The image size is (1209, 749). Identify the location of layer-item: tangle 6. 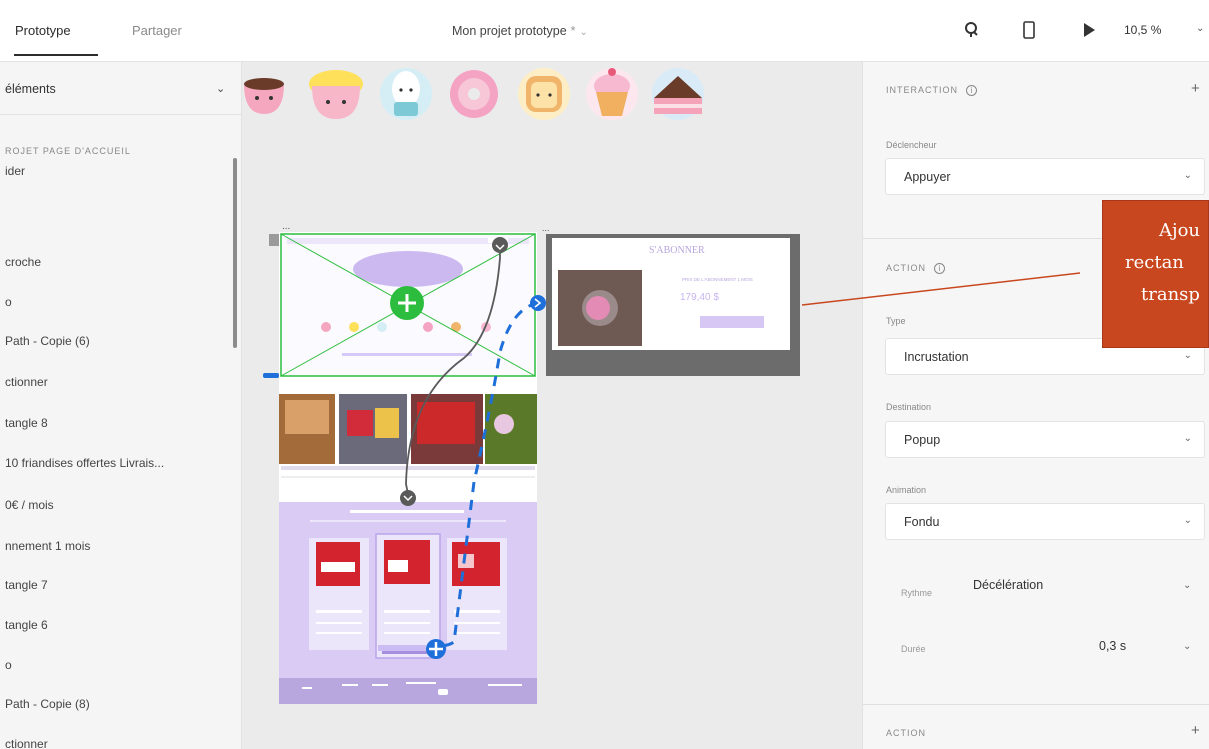
(26, 625).